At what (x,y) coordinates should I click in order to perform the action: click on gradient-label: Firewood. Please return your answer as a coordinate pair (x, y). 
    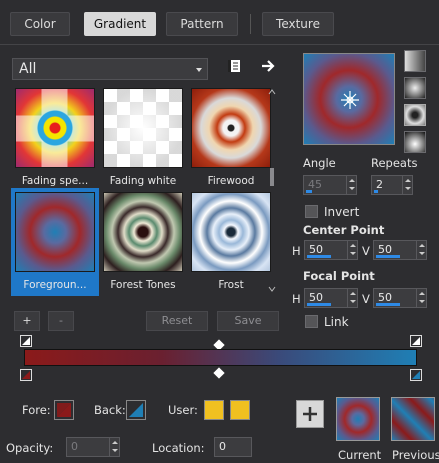
    Looking at the image, I should click on (231, 181).